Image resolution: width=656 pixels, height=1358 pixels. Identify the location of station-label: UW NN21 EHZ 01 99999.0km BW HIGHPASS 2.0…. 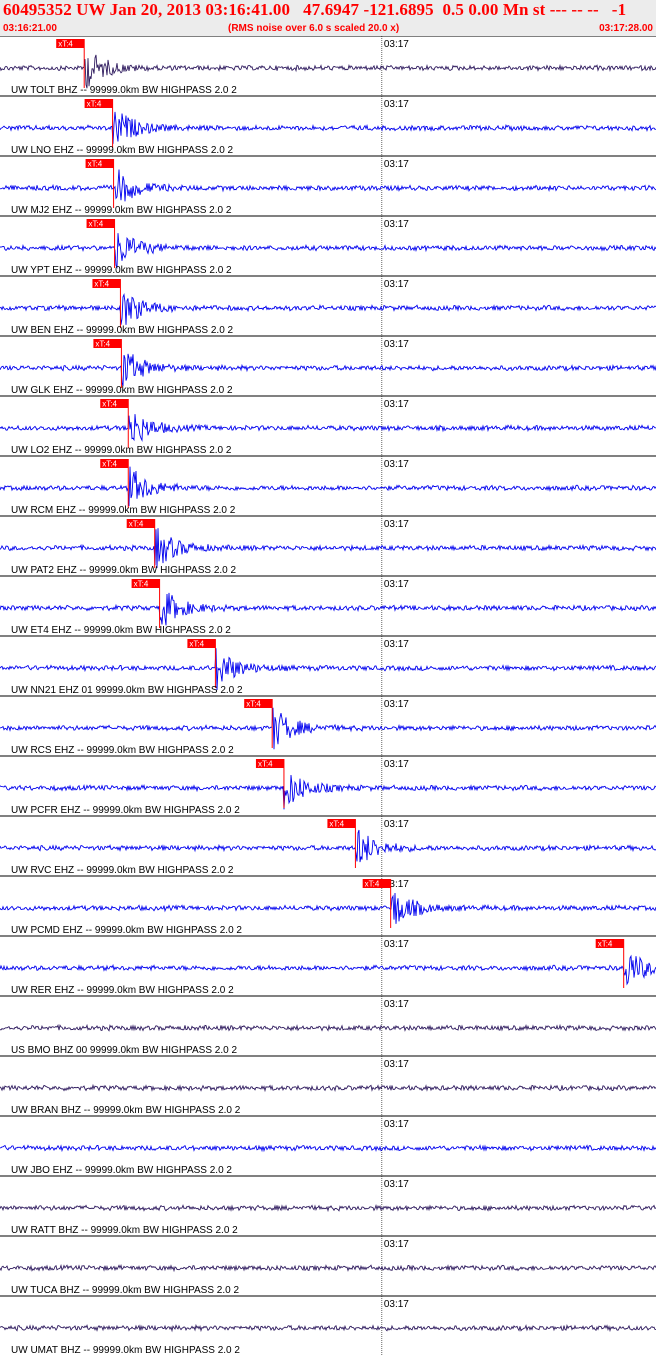
(127, 690).